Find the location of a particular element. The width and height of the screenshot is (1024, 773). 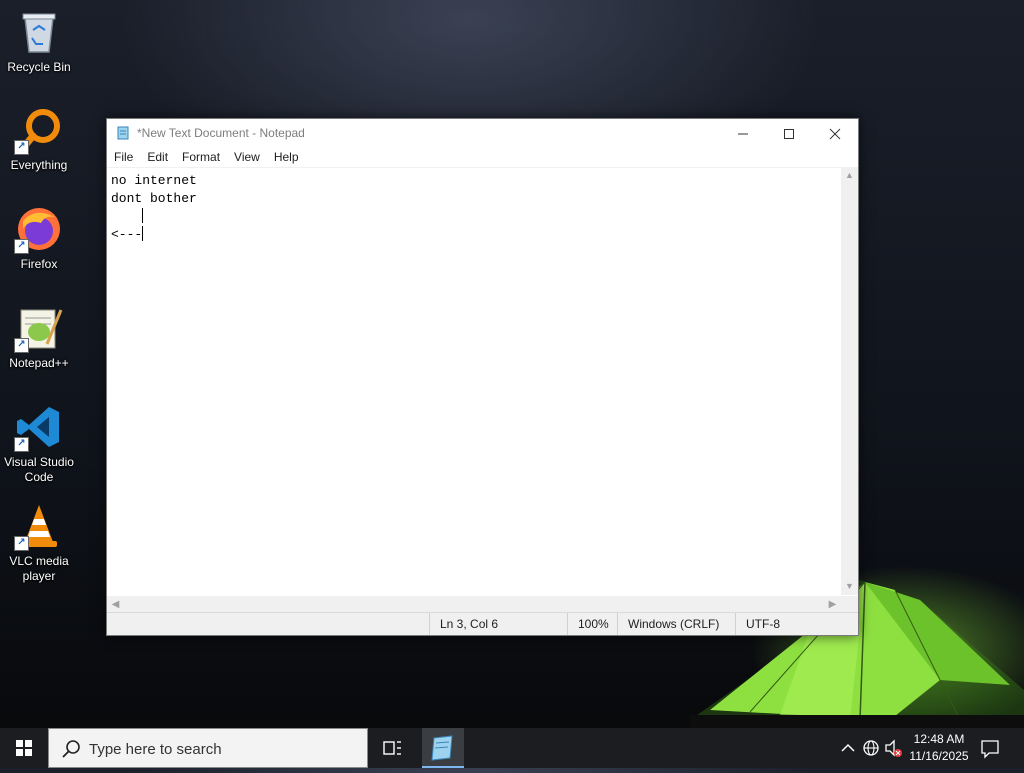

desktop-icon-vscode: ↗ Visual Studio Code is located at coordinates (39, 444).